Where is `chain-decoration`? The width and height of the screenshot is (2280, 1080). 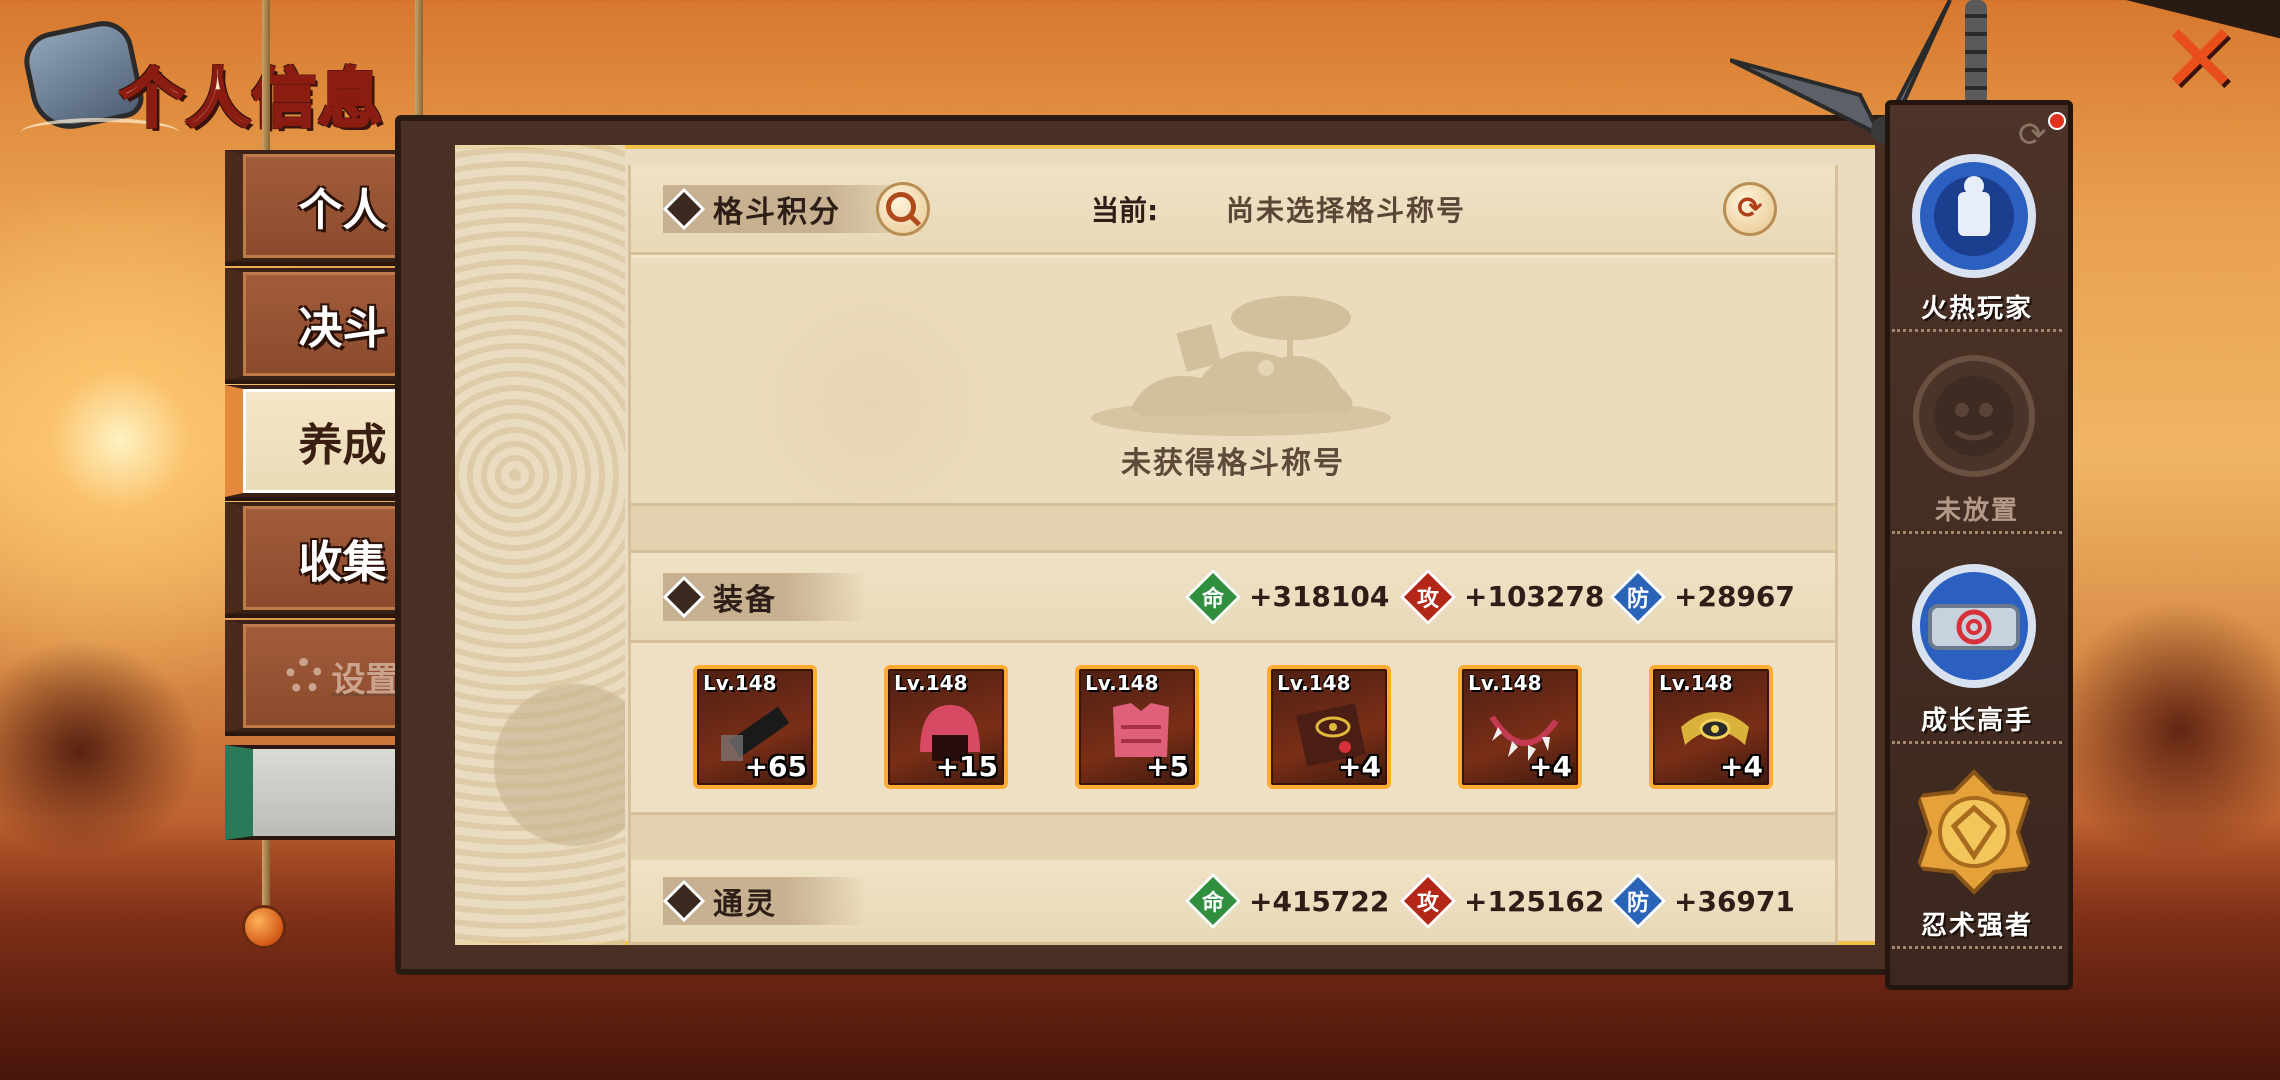
chain-decoration is located at coordinates (1976, 52).